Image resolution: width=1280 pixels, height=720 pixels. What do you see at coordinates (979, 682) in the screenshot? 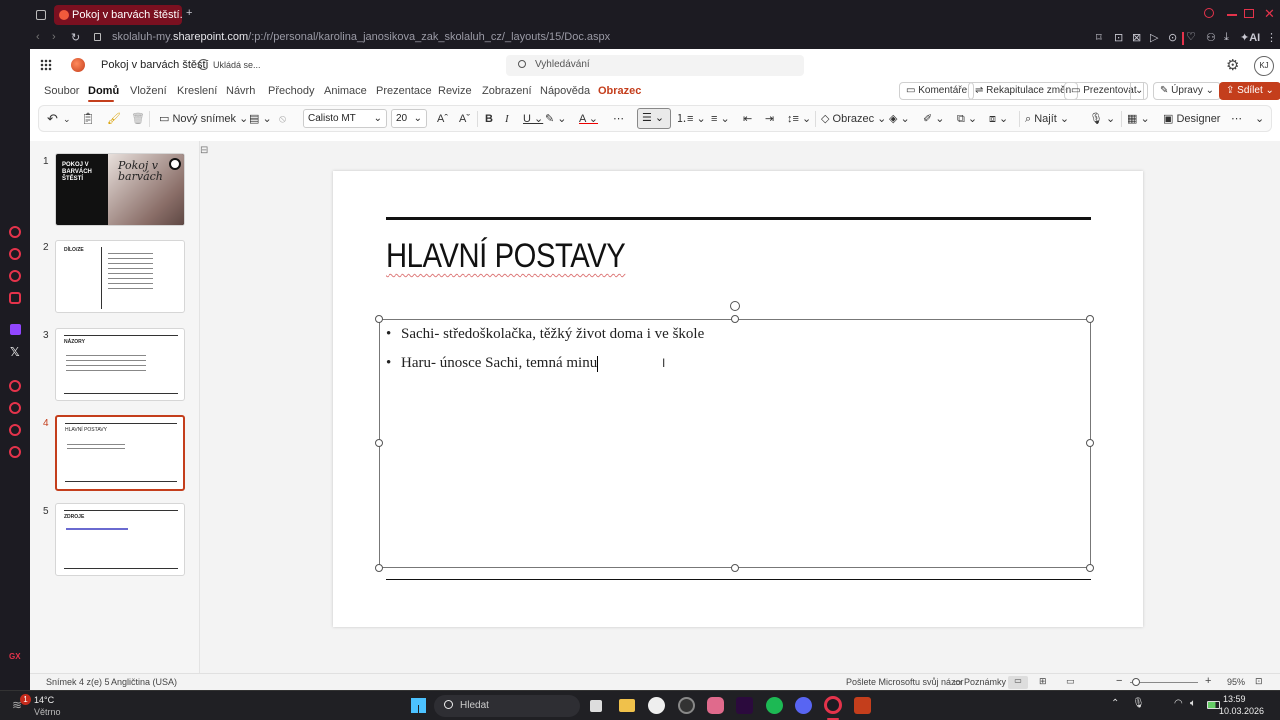
I see `notes-button: ▭ Poznámky` at bounding box center [979, 682].